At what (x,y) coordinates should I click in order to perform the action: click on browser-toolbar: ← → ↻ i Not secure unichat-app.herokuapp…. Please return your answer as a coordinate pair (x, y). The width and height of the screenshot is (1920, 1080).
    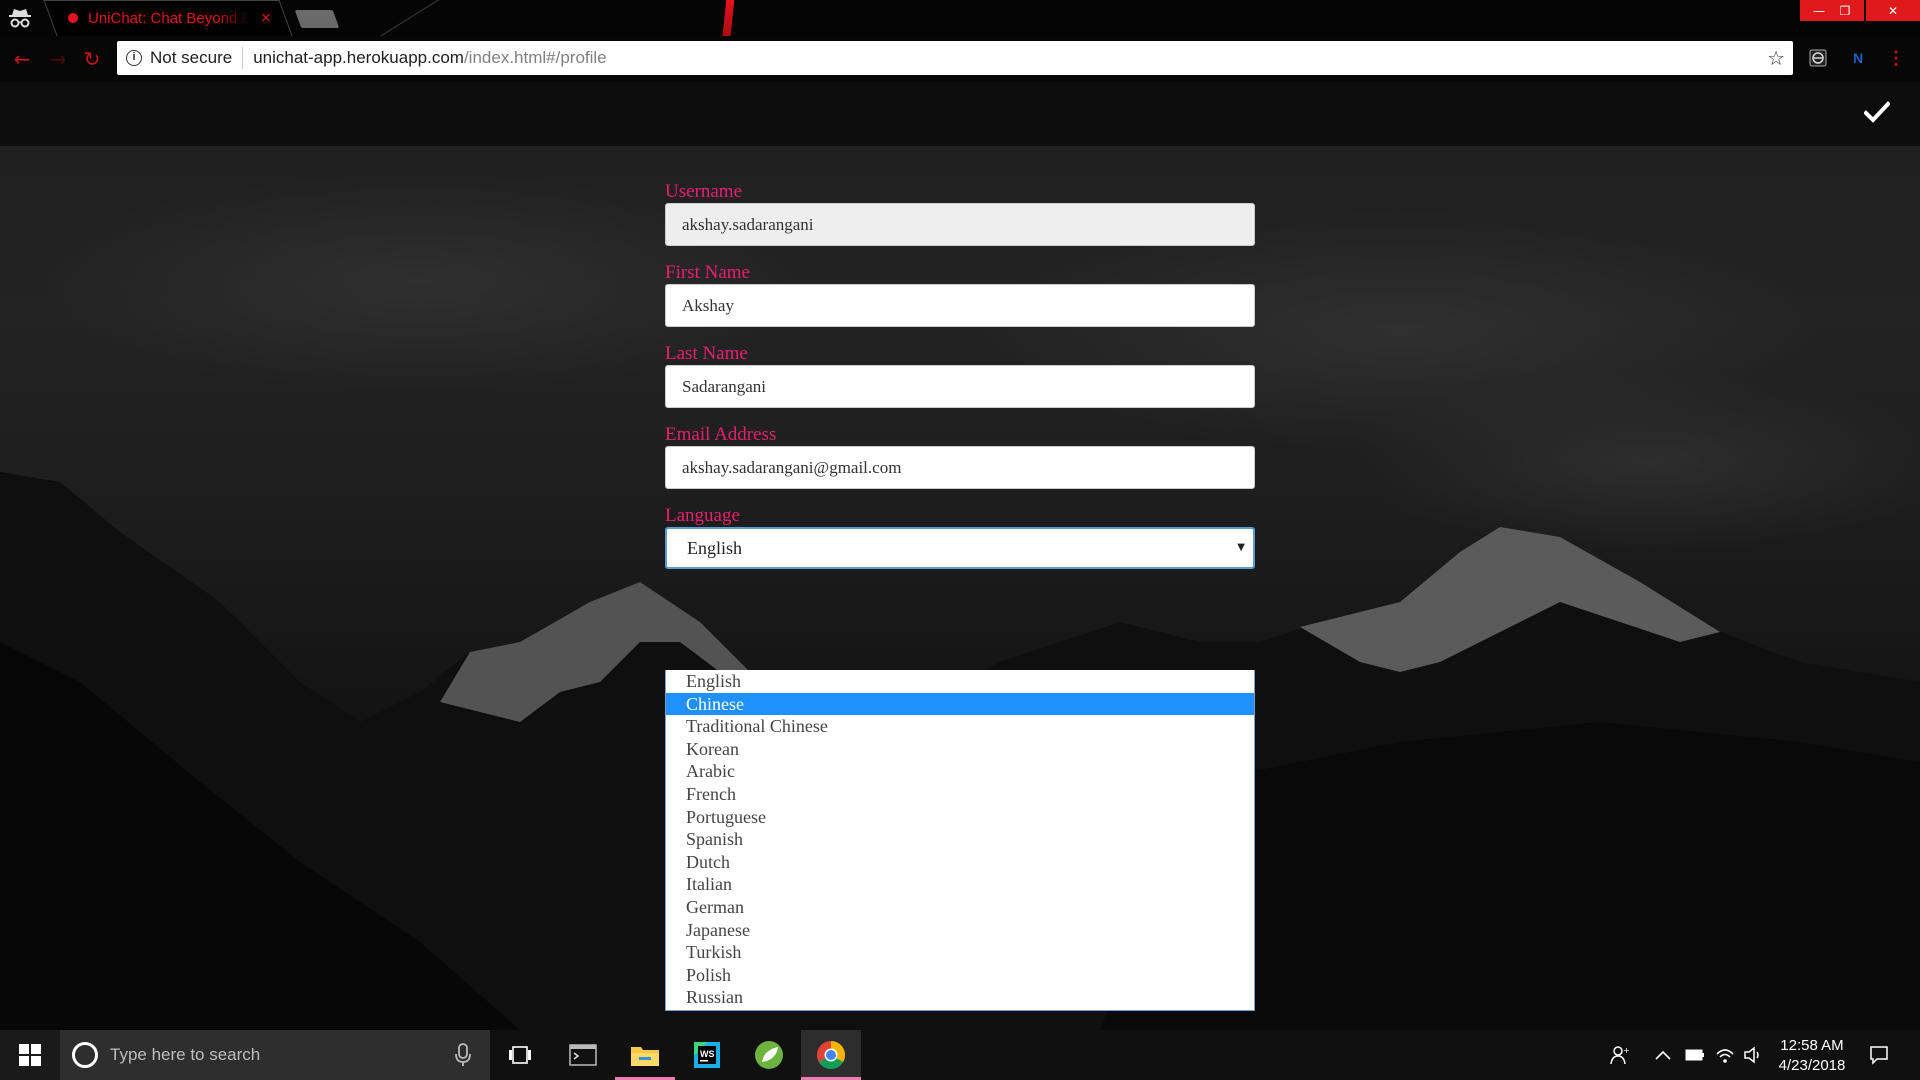
    Looking at the image, I should click on (960, 59).